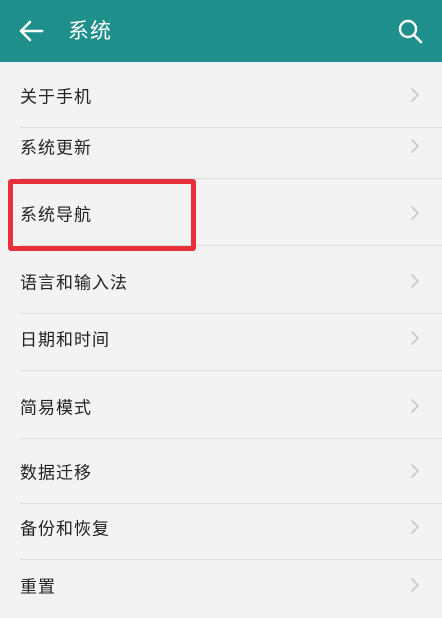  What do you see at coordinates (221, 146) in the screenshot?
I see `menu-item-system-update: 系统更新` at bounding box center [221, 146].